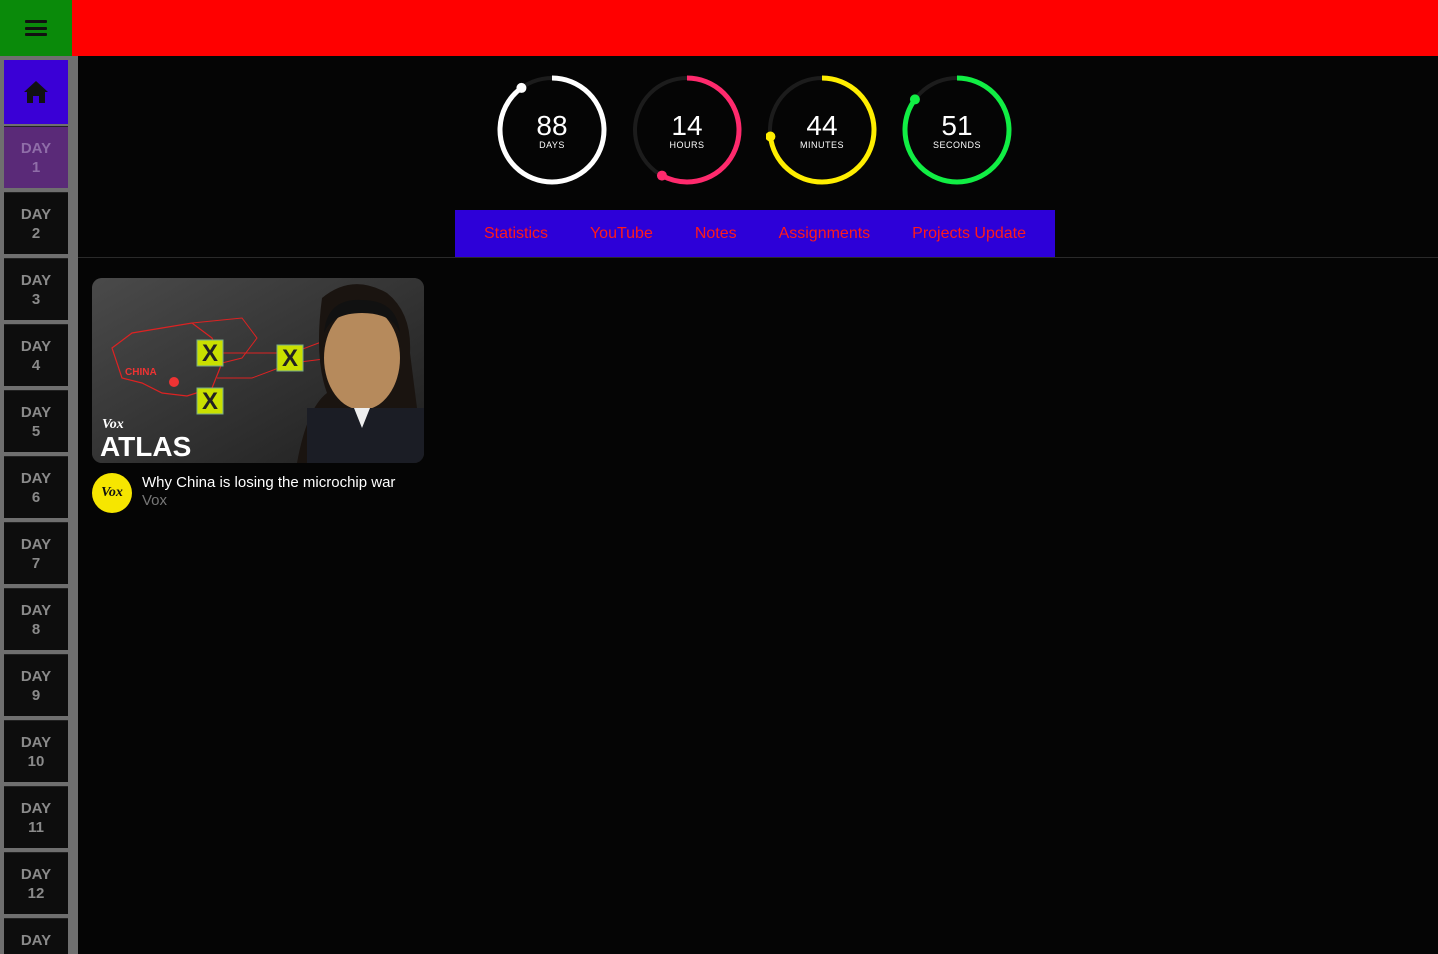  What do you see at coordinates (822, 145) in the screenshot?
I see `countdown-unit: MINUTES` at bounding box center [822, 145].